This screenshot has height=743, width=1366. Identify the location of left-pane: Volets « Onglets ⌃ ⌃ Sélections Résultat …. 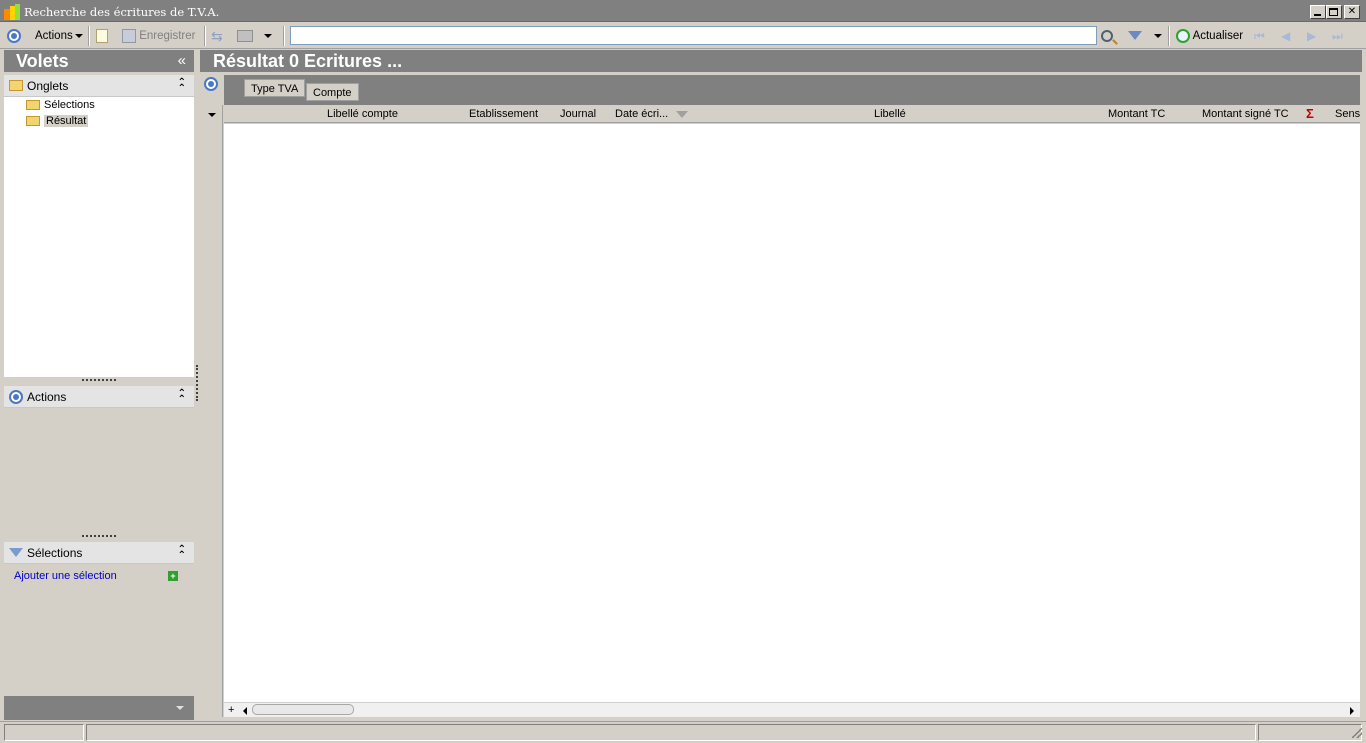
(98, 385).